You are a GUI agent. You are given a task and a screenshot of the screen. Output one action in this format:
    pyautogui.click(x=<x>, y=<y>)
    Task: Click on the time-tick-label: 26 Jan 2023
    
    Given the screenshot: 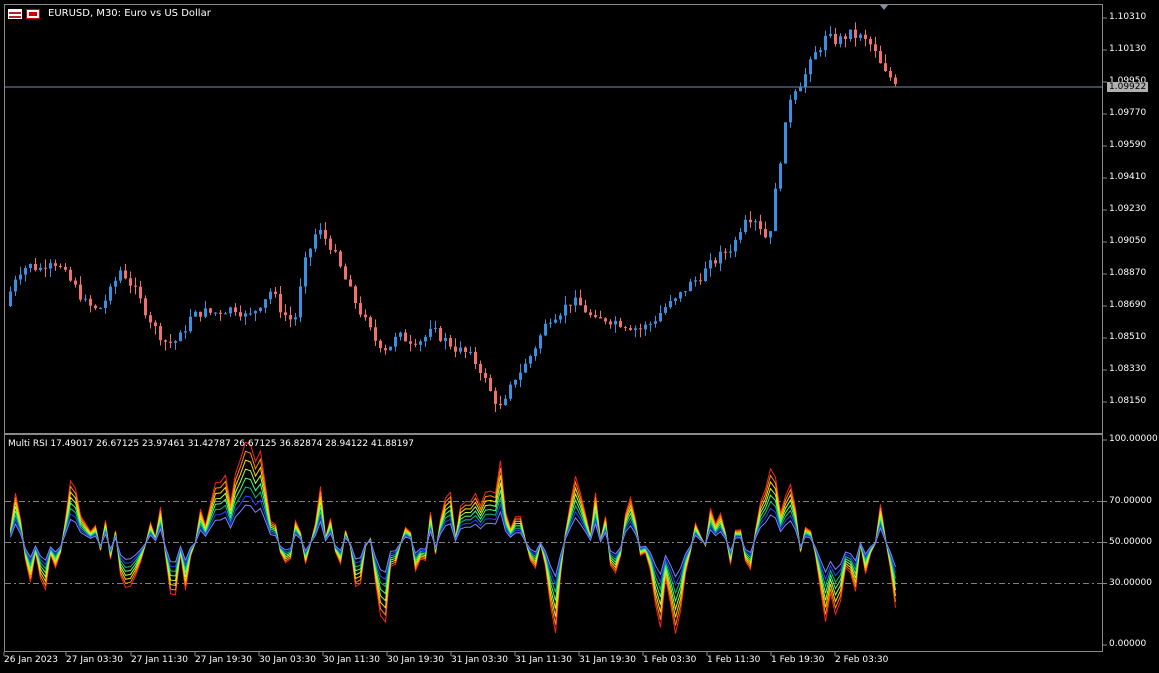 What is the action you would take?
    pyautogui.click(x=31, y=660)
    